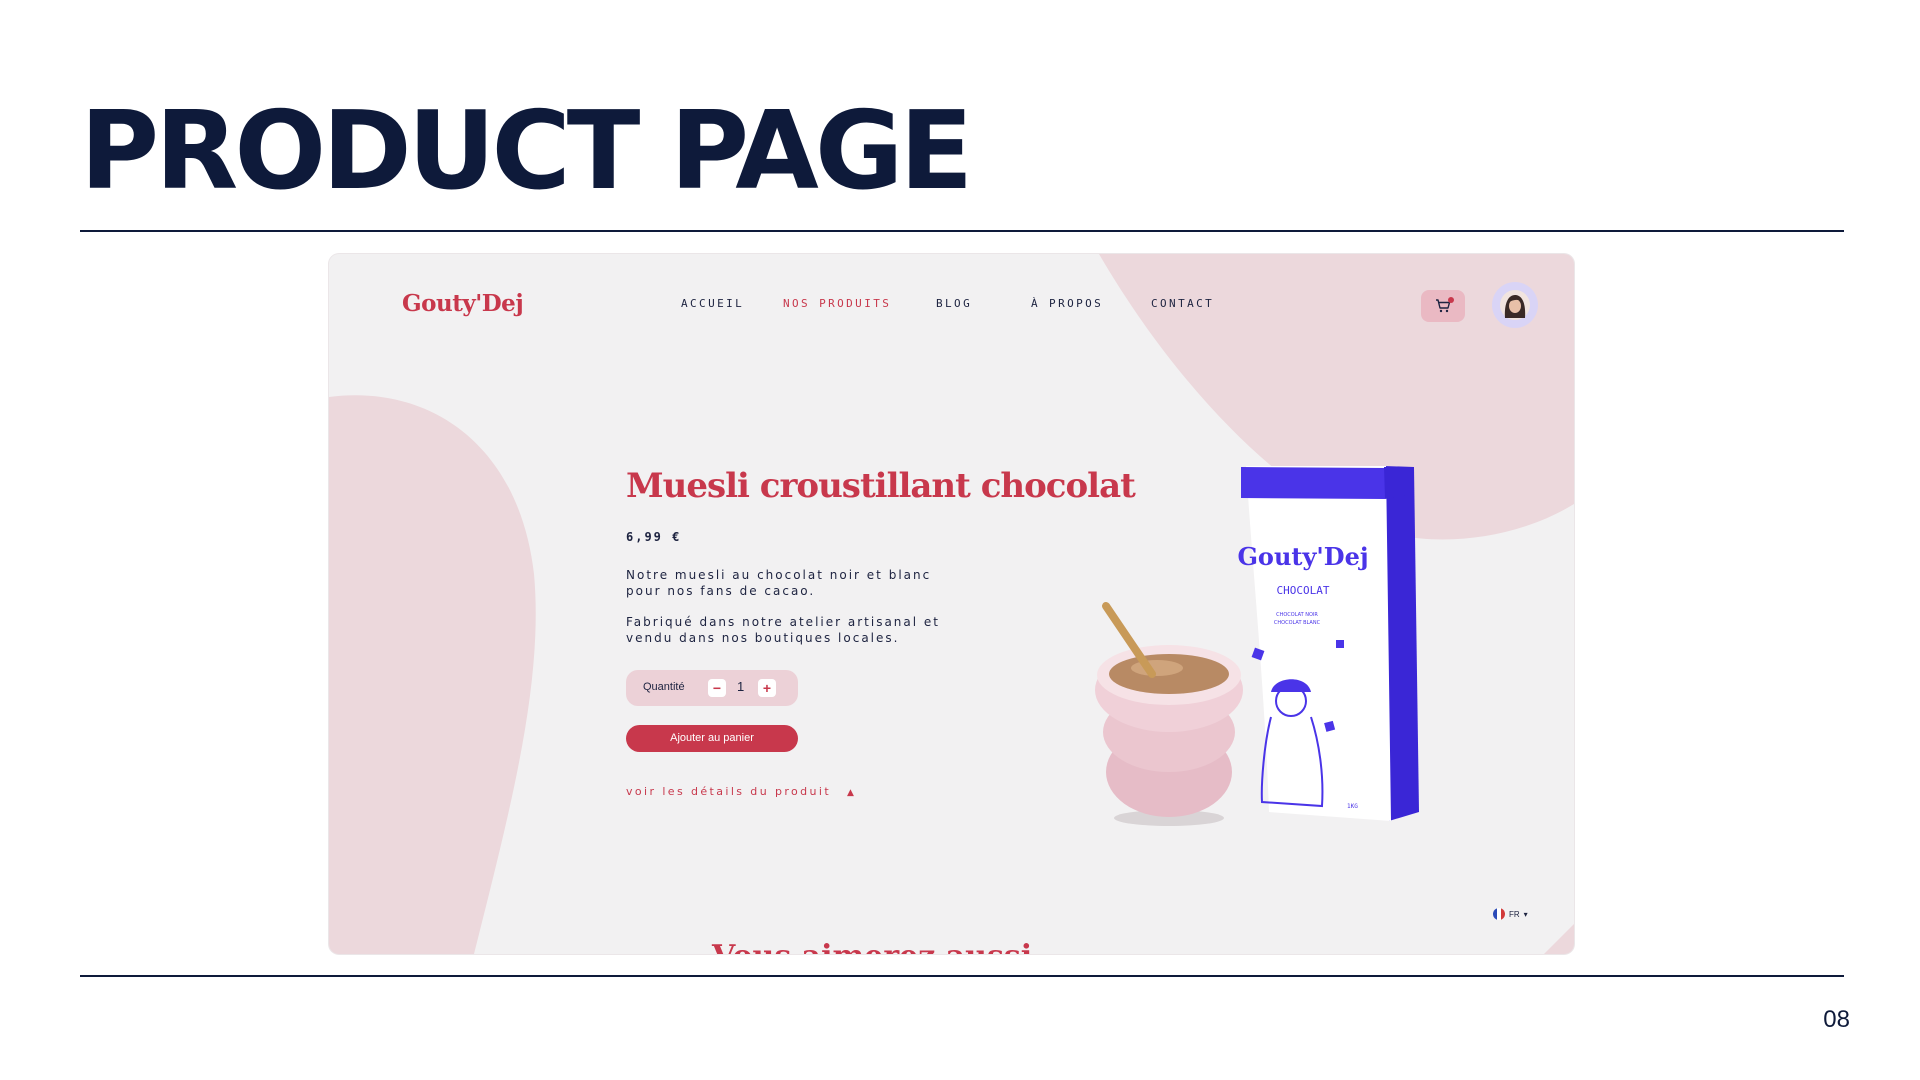 Image resolution: width=1920 pixels, height=1080 pixels. Describe the element at coordinates (1352, 806) in the screenshot. I see `bag-weight: 1KG` at that location.